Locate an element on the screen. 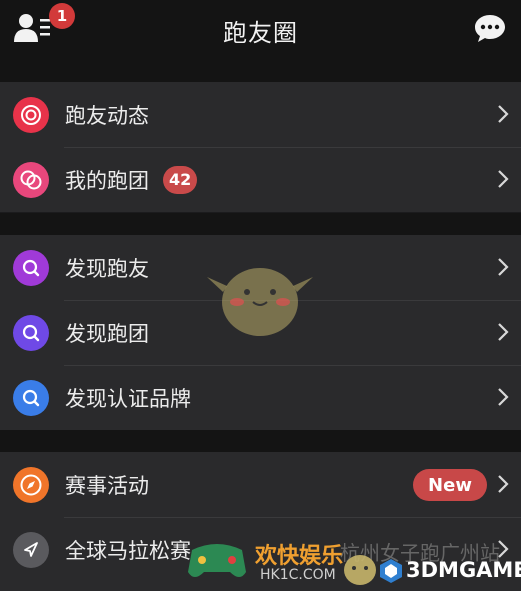 The width and height of the screenshot is (521, 591). chat-button is located at coordinates (490, 28).